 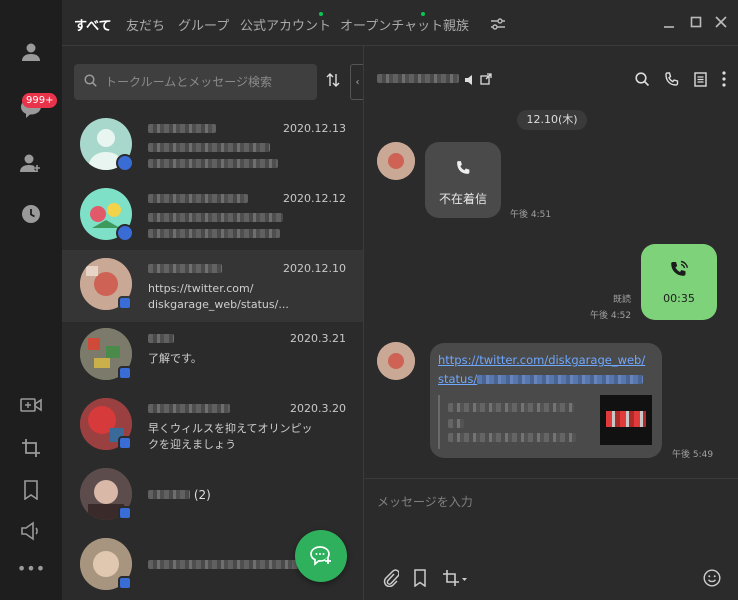 I want to click on chat-date: 2020.12.10, so click(x=314, y=268).